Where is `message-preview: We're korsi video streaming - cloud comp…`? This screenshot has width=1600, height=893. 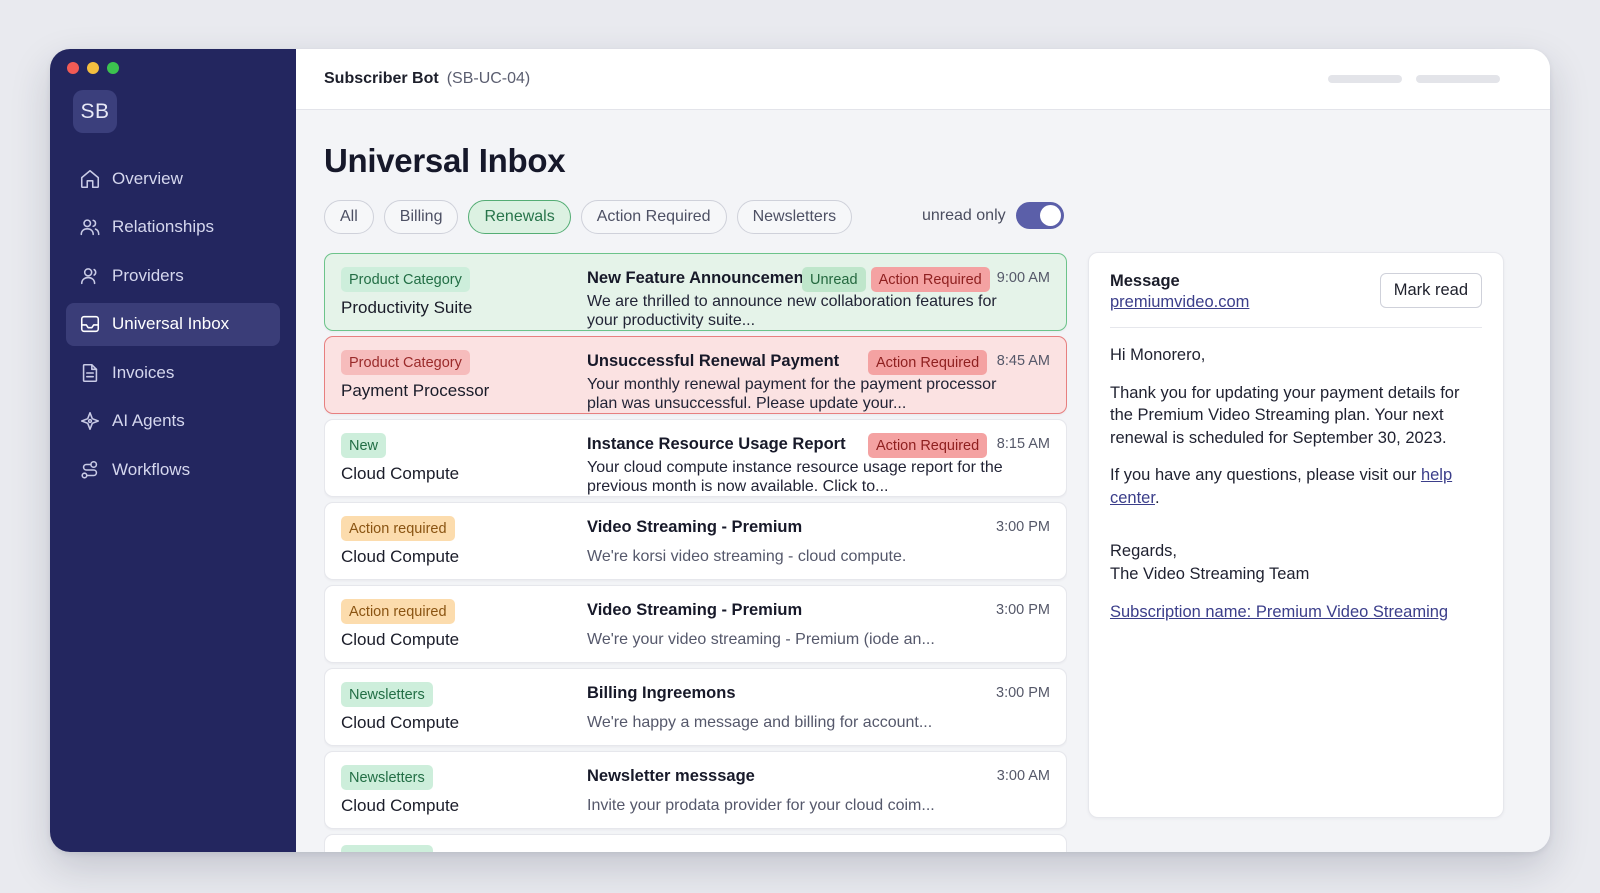
message-preview: We're korsi video streaming - cloud comp… is located at coordinates (747, 556).